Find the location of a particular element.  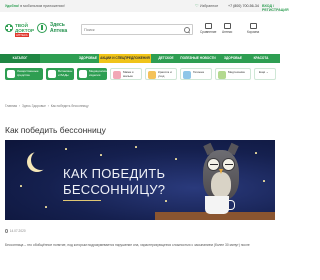

phone-number: +7 (800) 700-56-34 is located at coordinates (243, 6).